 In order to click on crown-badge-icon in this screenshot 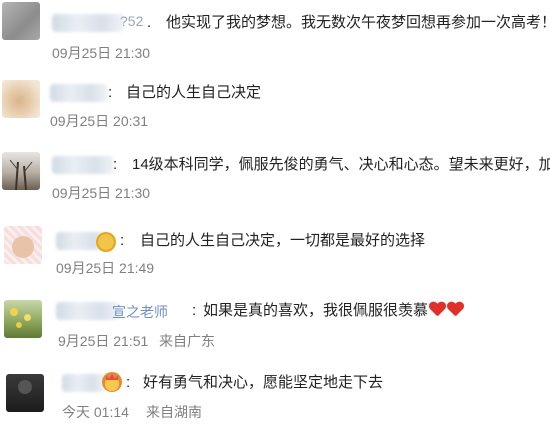, I will do `click(112, 382)`.